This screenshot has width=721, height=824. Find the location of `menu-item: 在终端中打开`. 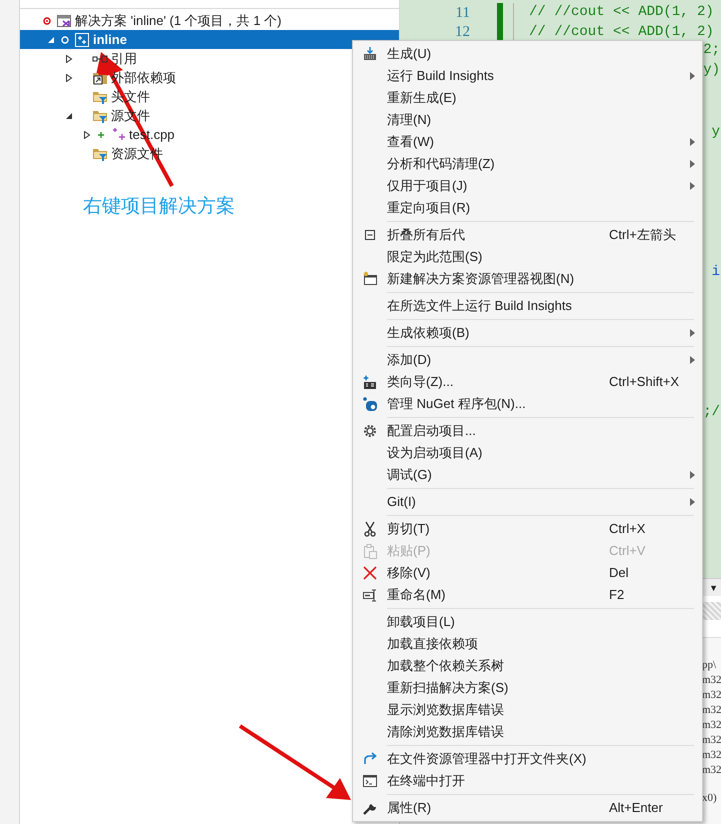

menu-item: 在终端中打开 is located at coordinates (527, 781).